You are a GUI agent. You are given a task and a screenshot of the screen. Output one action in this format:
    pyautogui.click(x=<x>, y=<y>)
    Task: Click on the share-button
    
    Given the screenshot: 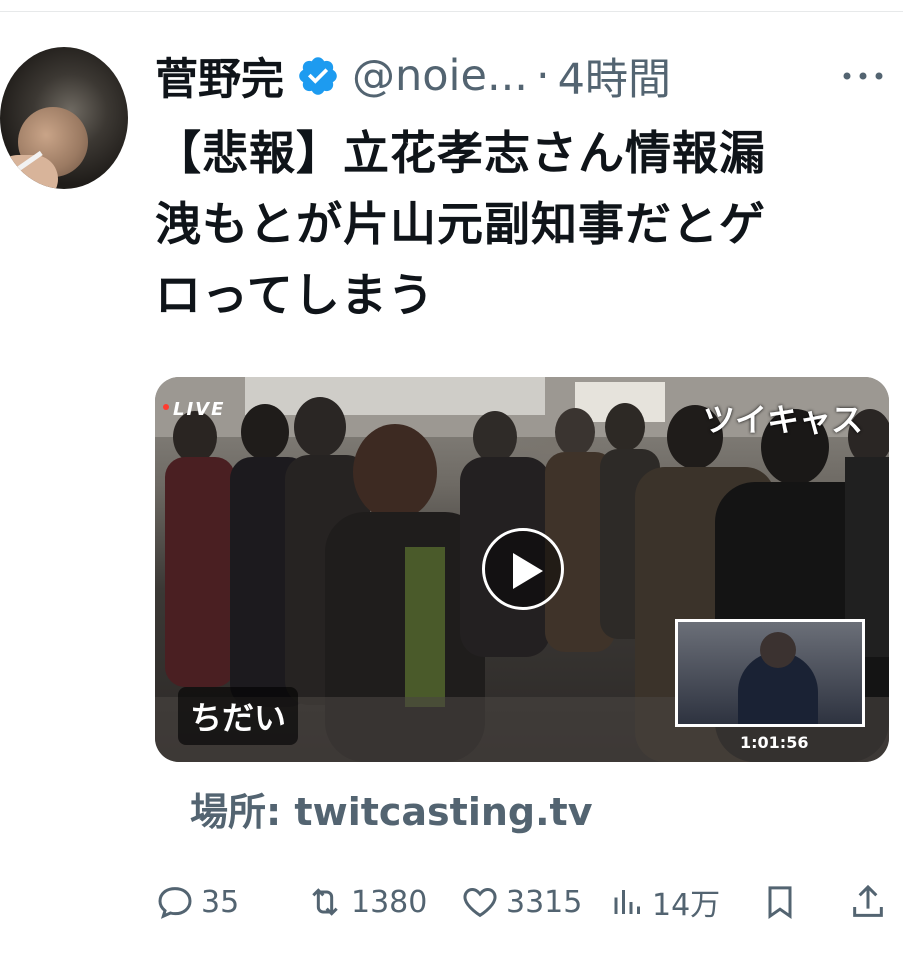 What is the action you would take?
    pyautogui.click(x=871, y=902)
    